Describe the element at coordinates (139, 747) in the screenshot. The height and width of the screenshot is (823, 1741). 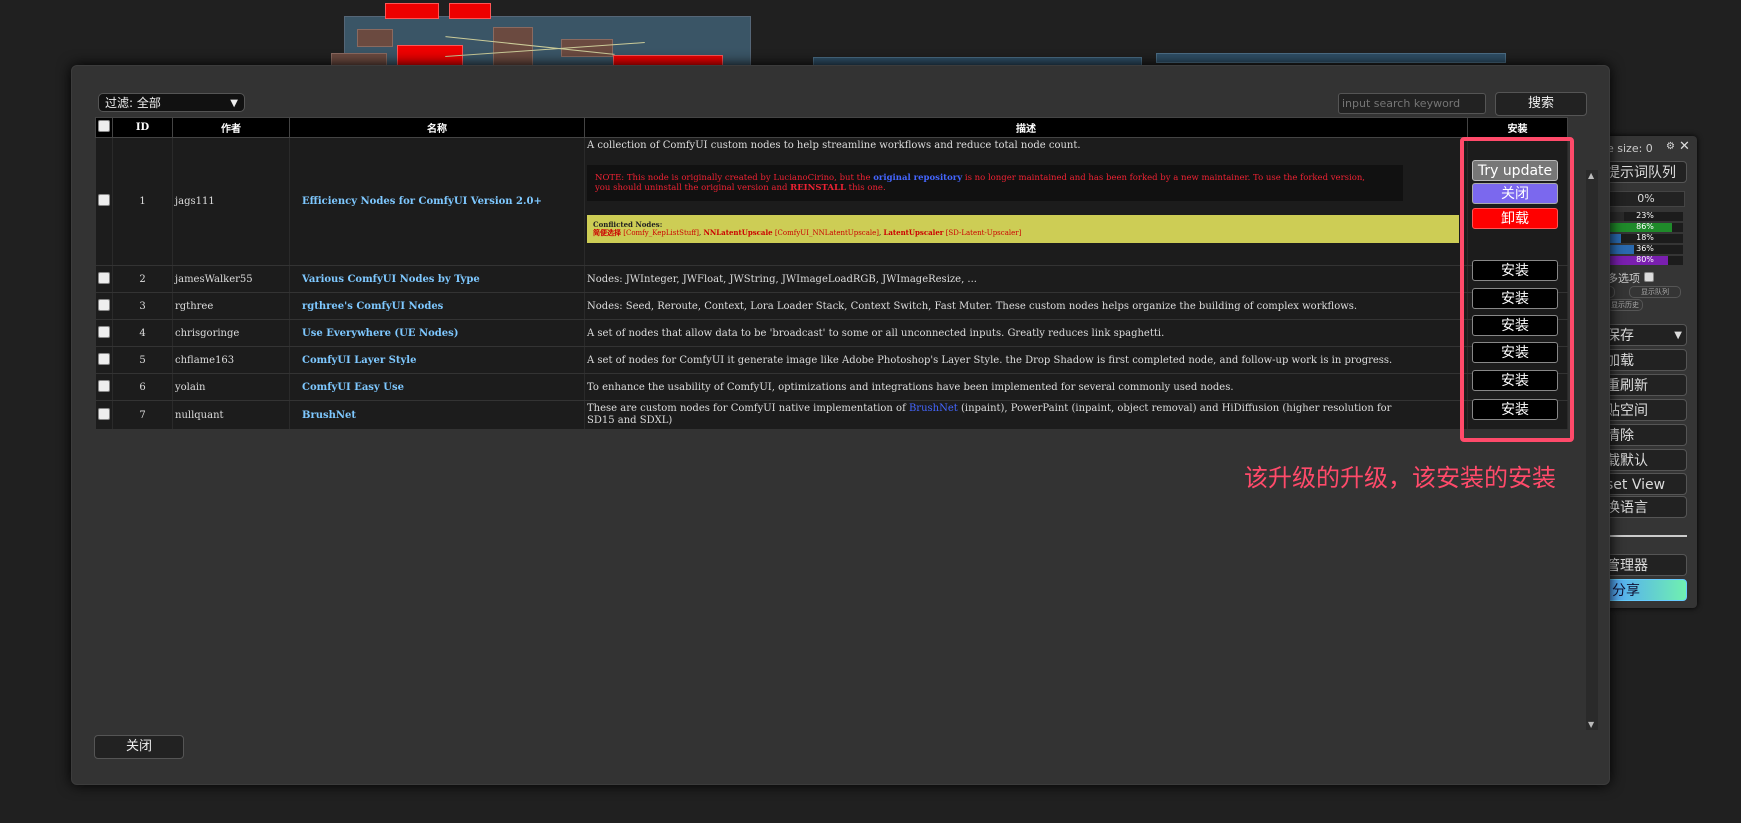
I see `close-dialog-button: 关闭` at that location.